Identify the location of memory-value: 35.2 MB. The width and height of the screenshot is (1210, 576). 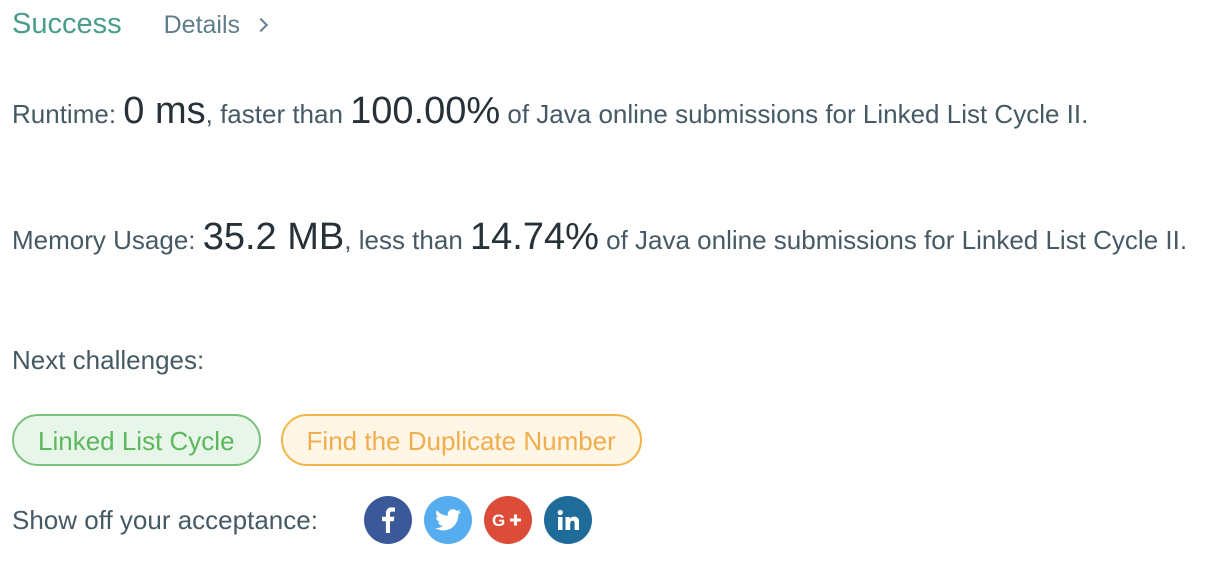
(273, 237).